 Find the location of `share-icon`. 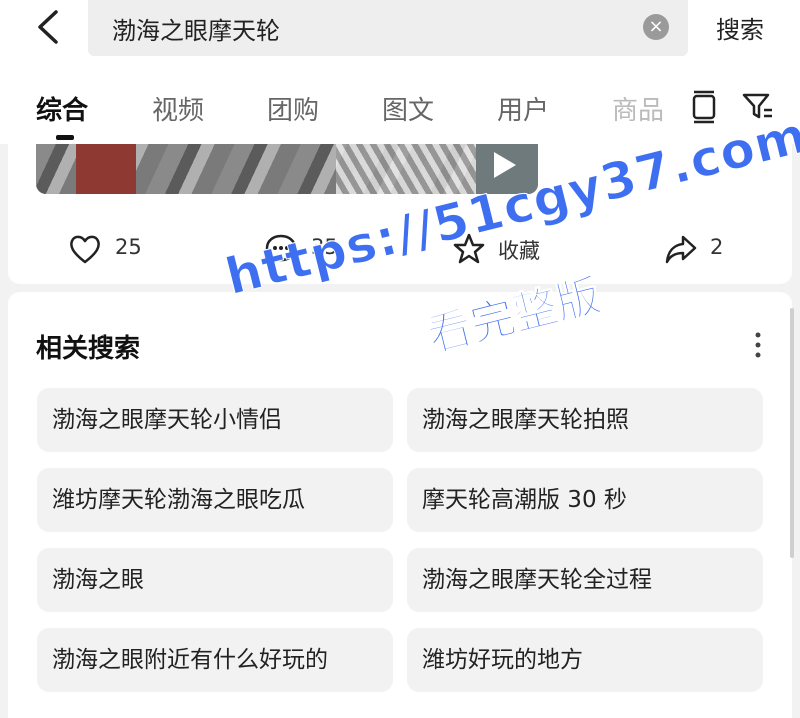

share-icon is located at coordinates (681, 249).